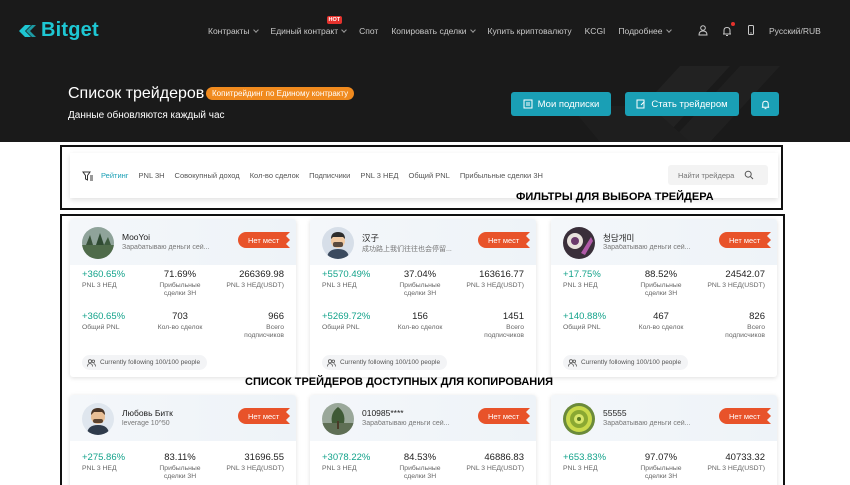  I want to click on stat-profitable: 84.53% Прибыльные сделки 3Н, so click(420, 467).